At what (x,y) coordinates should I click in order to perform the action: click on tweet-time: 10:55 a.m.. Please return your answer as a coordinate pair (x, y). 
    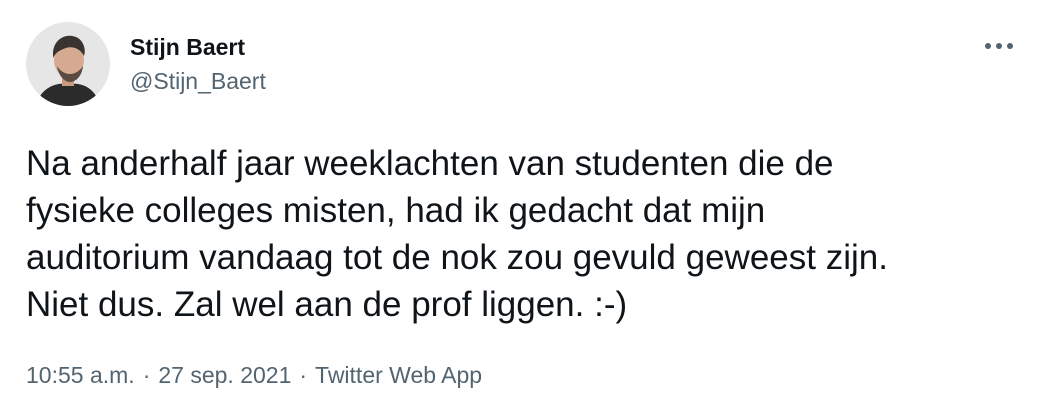
    Looking at the image, I should click on (80, 375).